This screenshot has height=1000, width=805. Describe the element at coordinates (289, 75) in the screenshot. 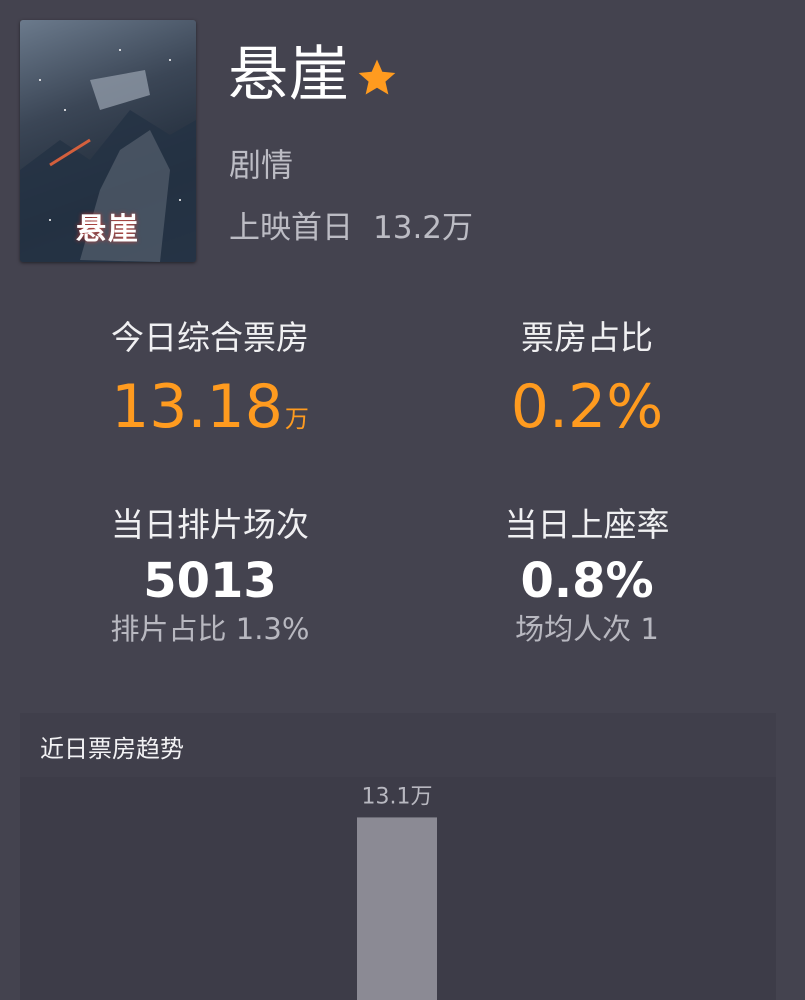

I see `movie-title: 悬崖` at that location.